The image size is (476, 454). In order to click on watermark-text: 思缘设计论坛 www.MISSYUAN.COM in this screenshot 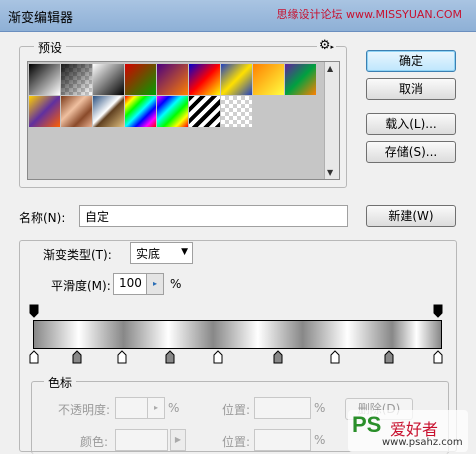, I will do `click(369, 14)`.